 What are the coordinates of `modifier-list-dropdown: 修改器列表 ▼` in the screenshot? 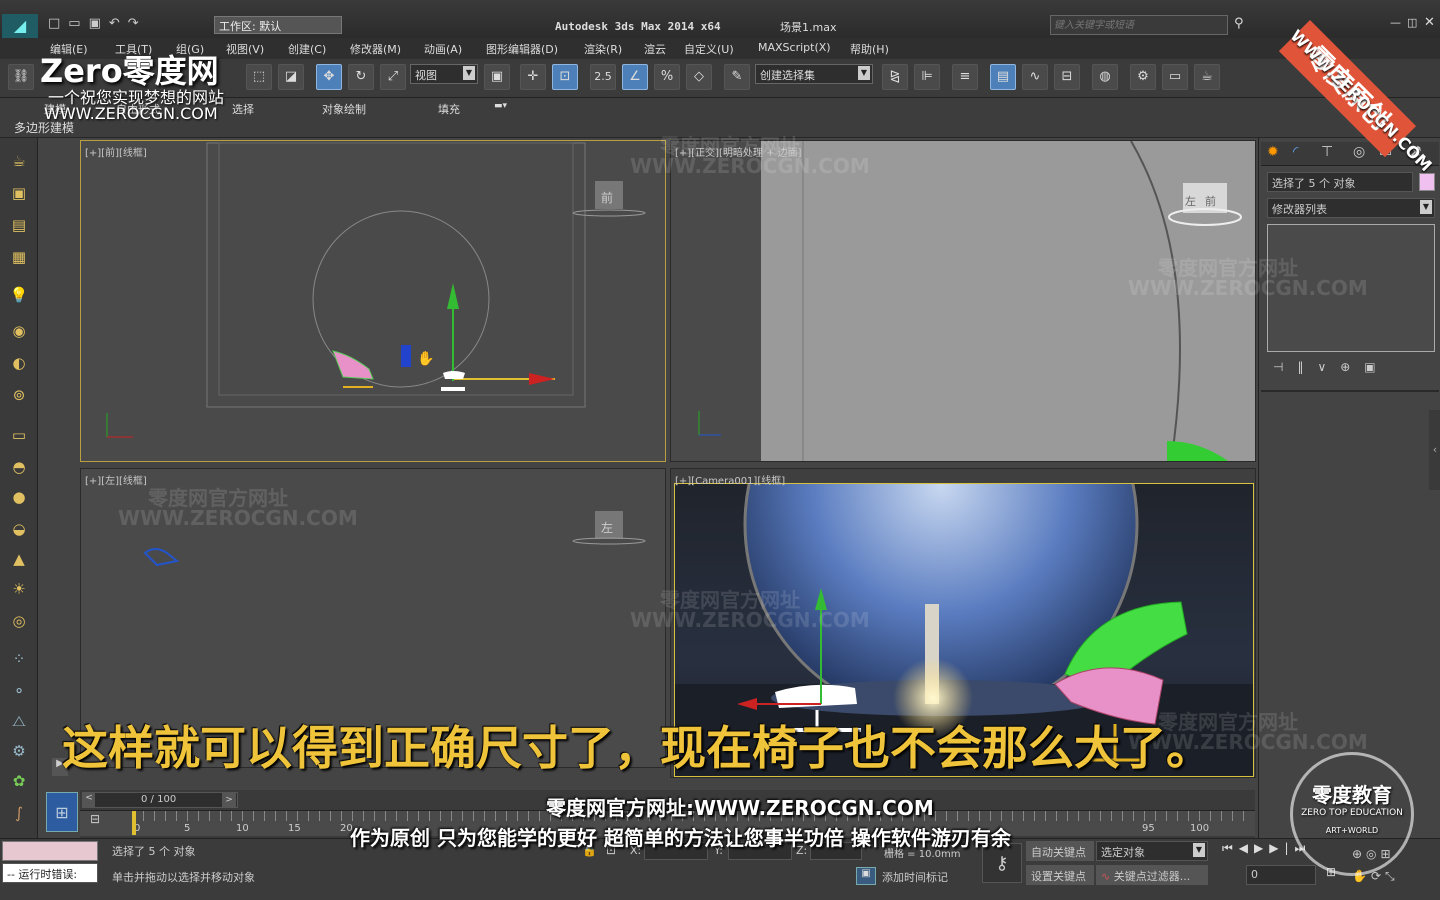 It's located at (1351, 208).